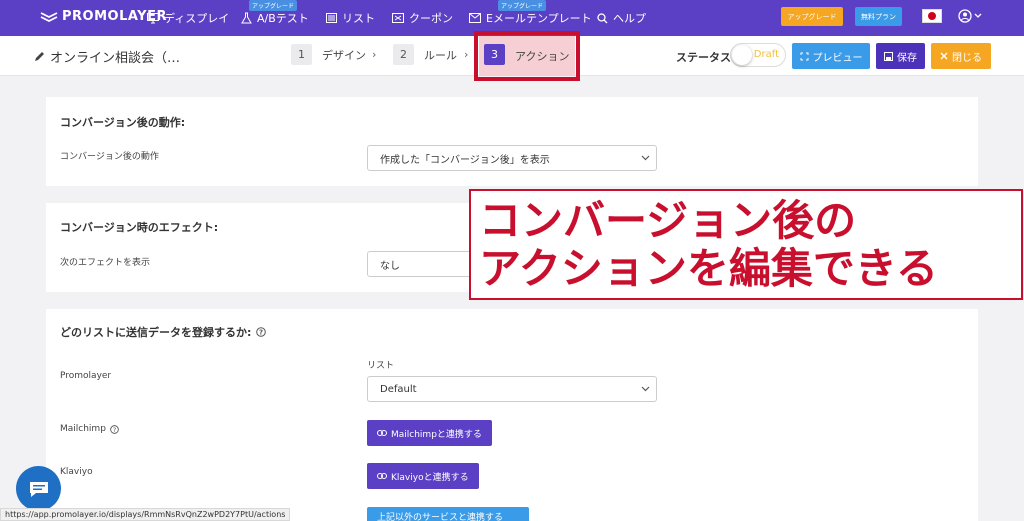 This screenshot has width=1024, height=521. I want to click on nav-item-coupon: クーポン, so click(422, 18).